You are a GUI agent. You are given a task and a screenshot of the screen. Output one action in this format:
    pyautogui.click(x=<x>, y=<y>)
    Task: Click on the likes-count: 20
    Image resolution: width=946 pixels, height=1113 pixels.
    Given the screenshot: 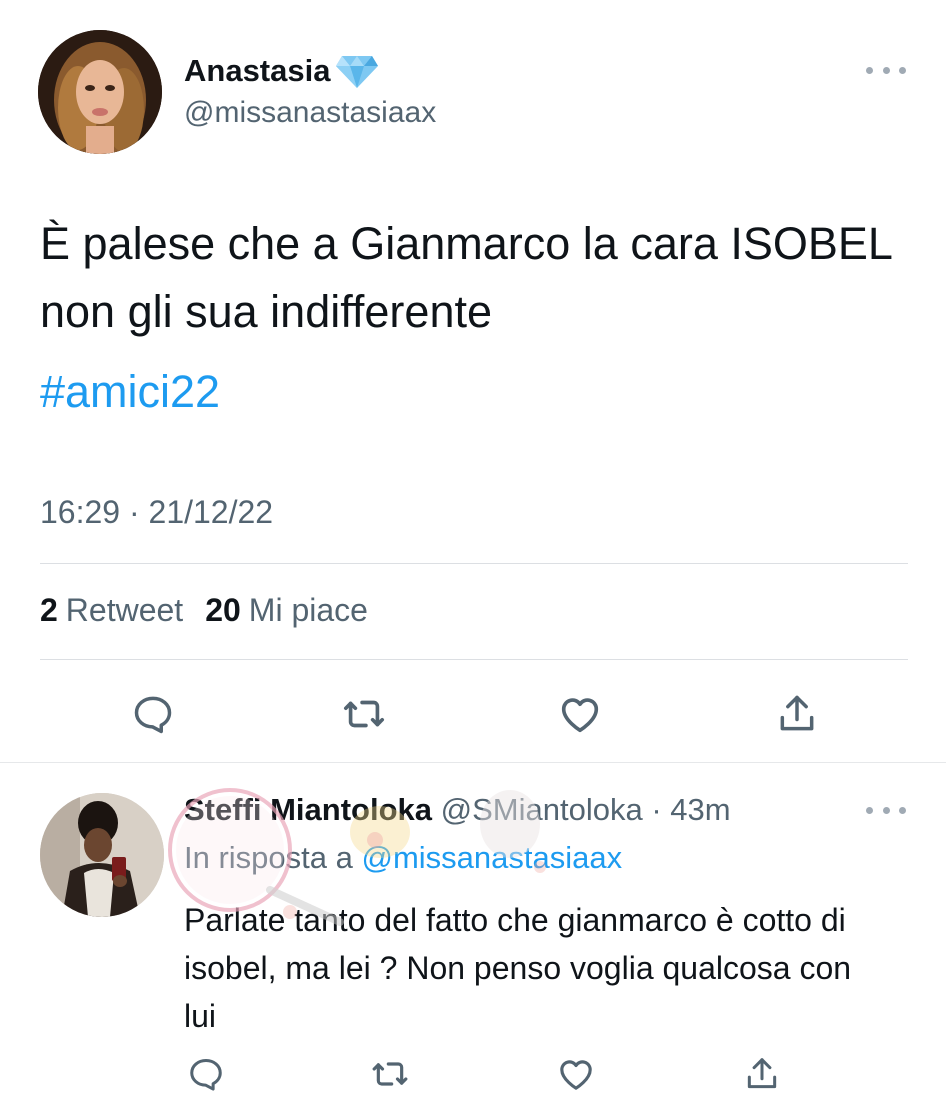 What is the action you would take?
    pyautogui.click(x=223, y=610)
    